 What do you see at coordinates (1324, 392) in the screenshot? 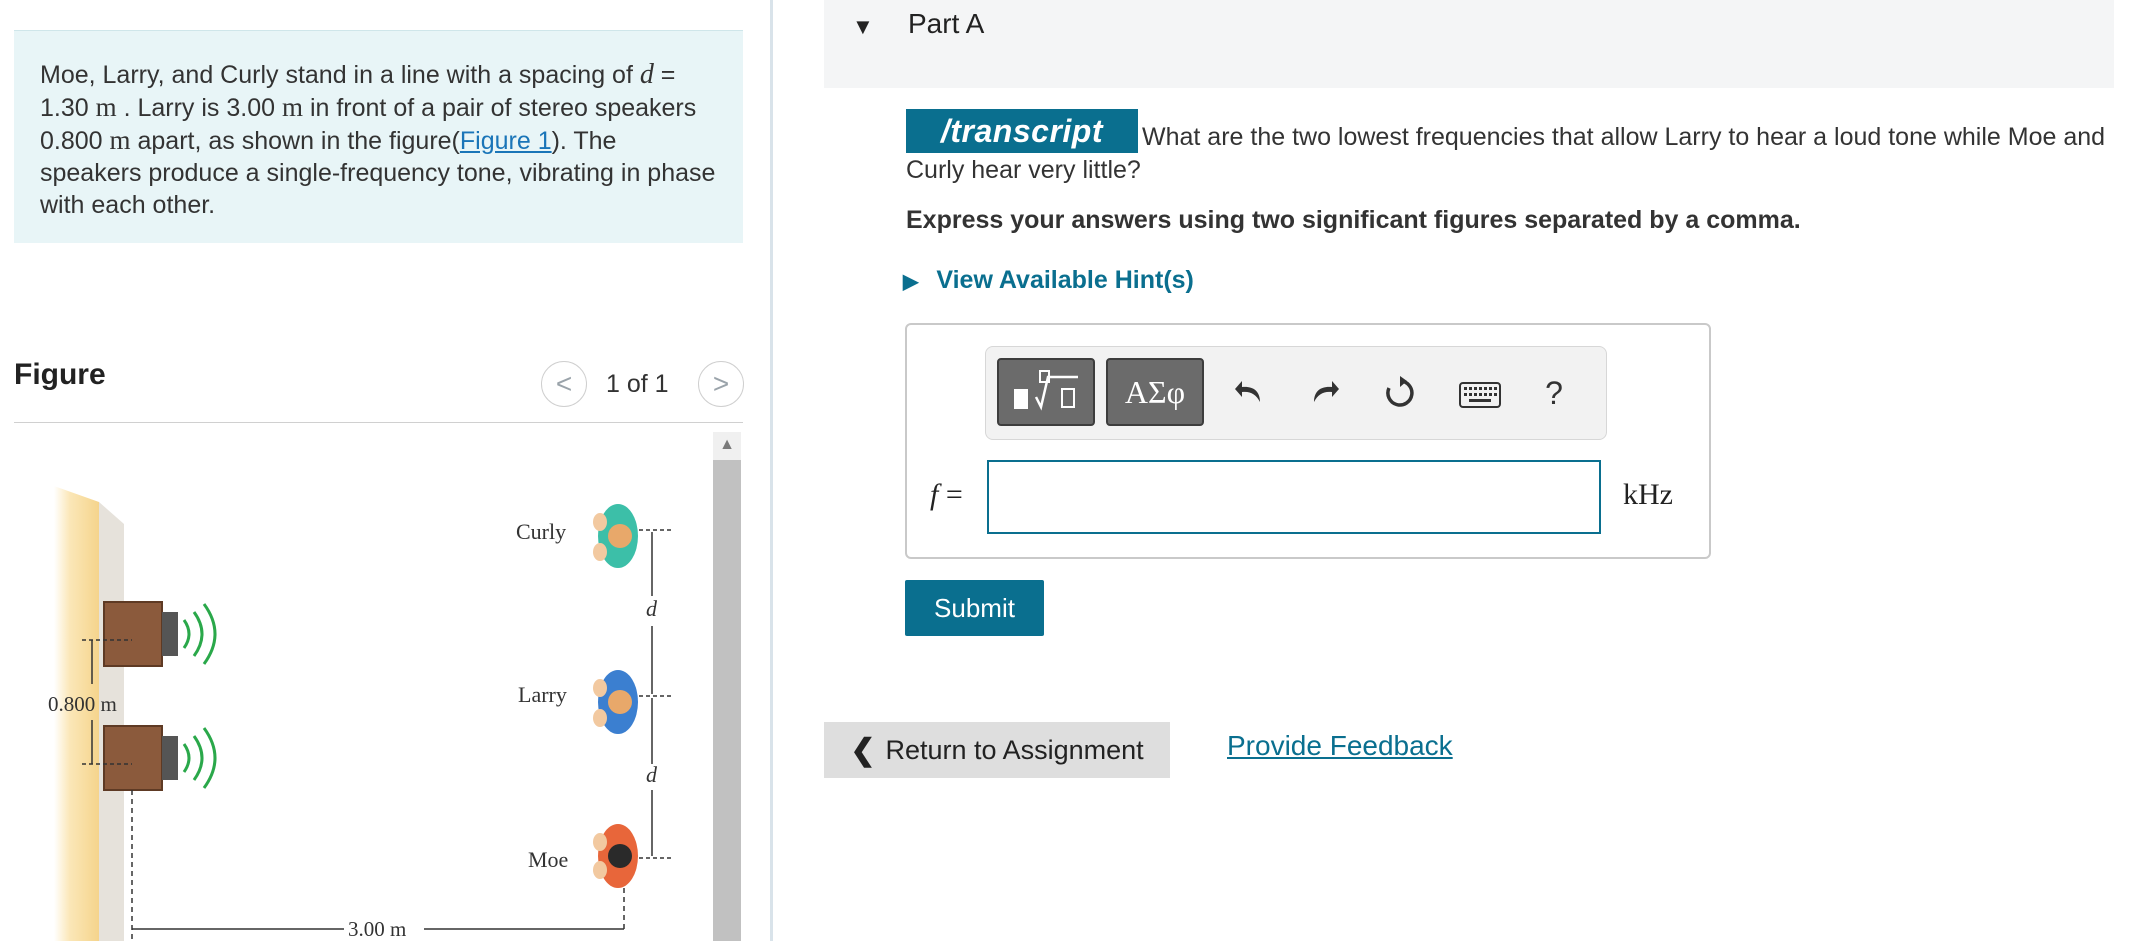
I see `redo-icon` at bounding box center [1324, 392].